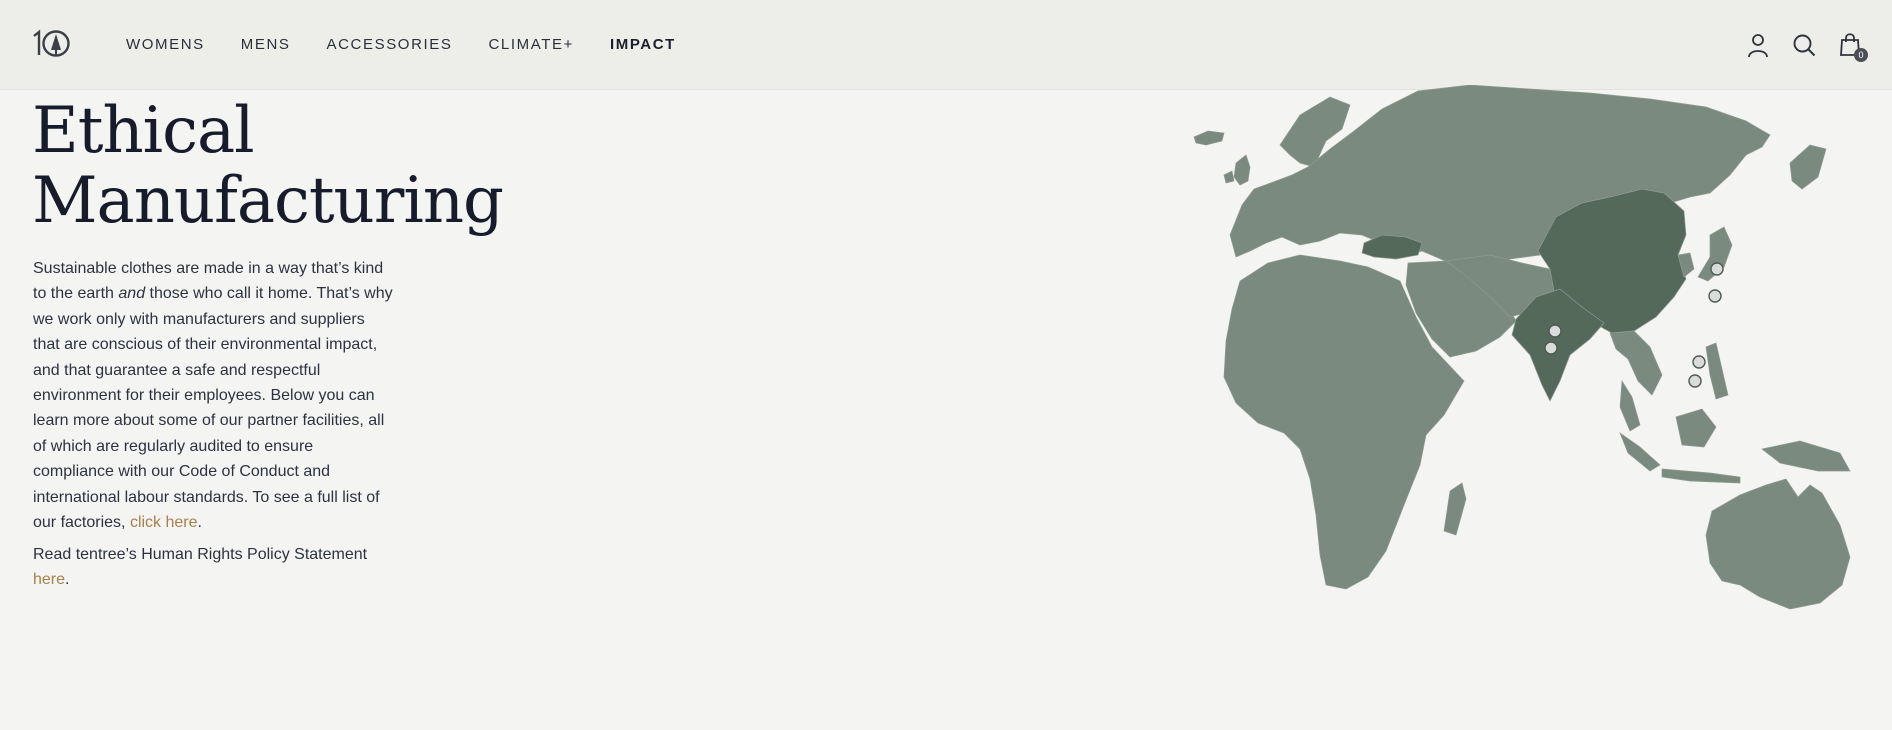 Image resolution: width=1892 pixels, height=730 pixels. Describe the element at coordinates (1209, 138) in the screenshot. I see `map-iceland` at that location.